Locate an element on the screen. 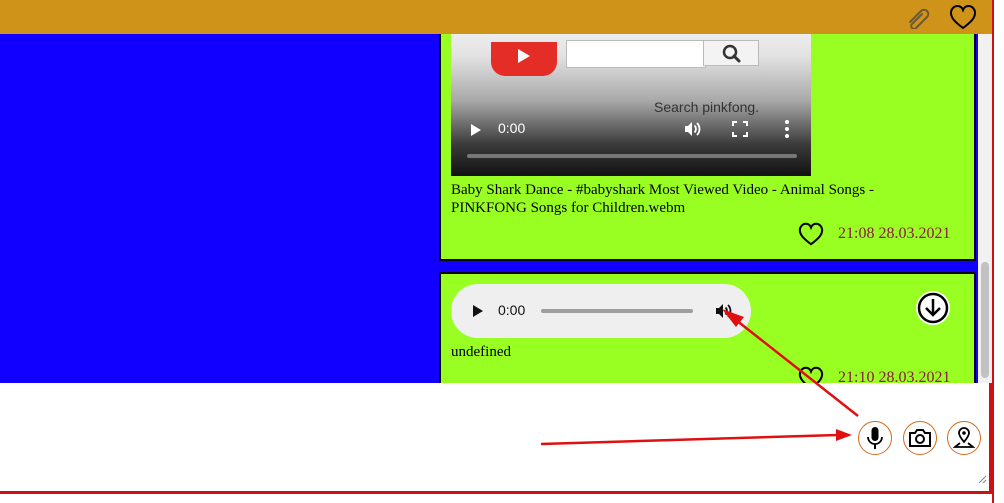  audio-progress-bar is located at coordinates (617, 311).